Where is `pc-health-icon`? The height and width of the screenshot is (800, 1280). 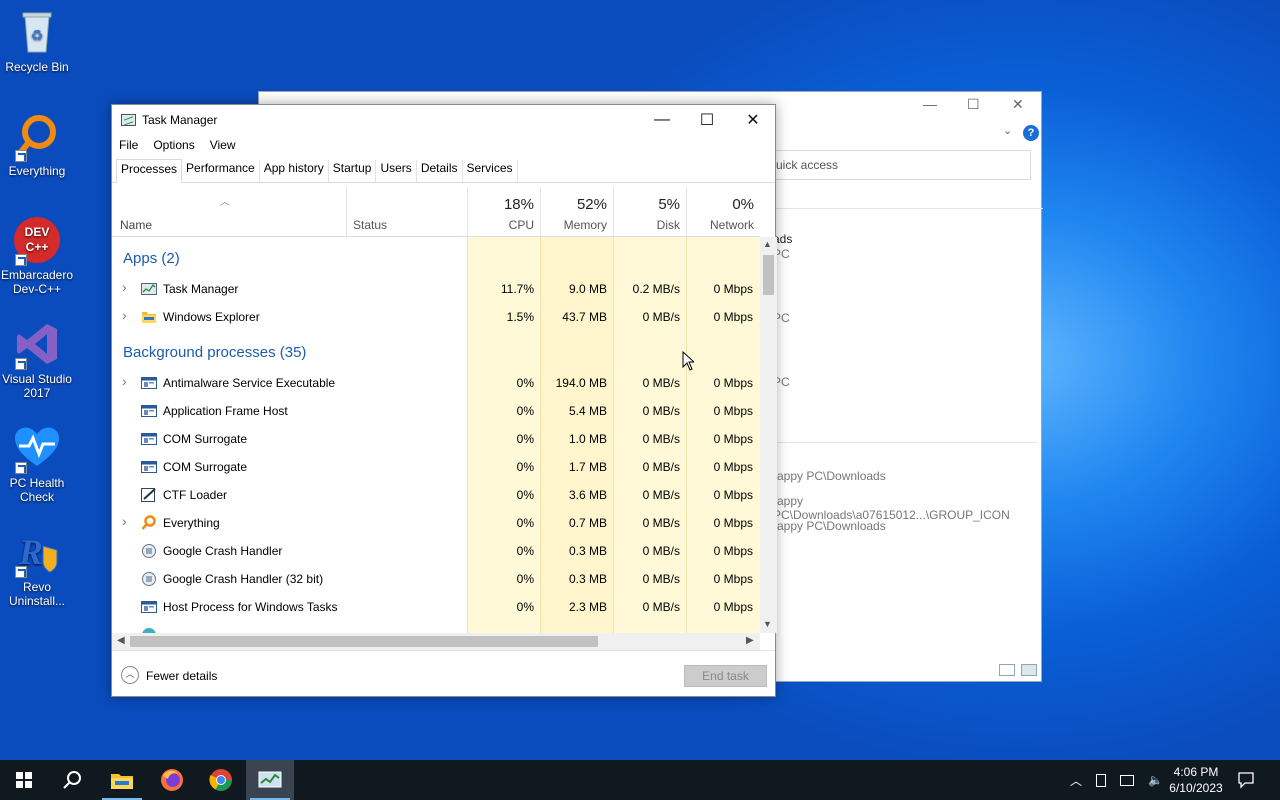 pc-health-icon is located at coordinates (37, 449).